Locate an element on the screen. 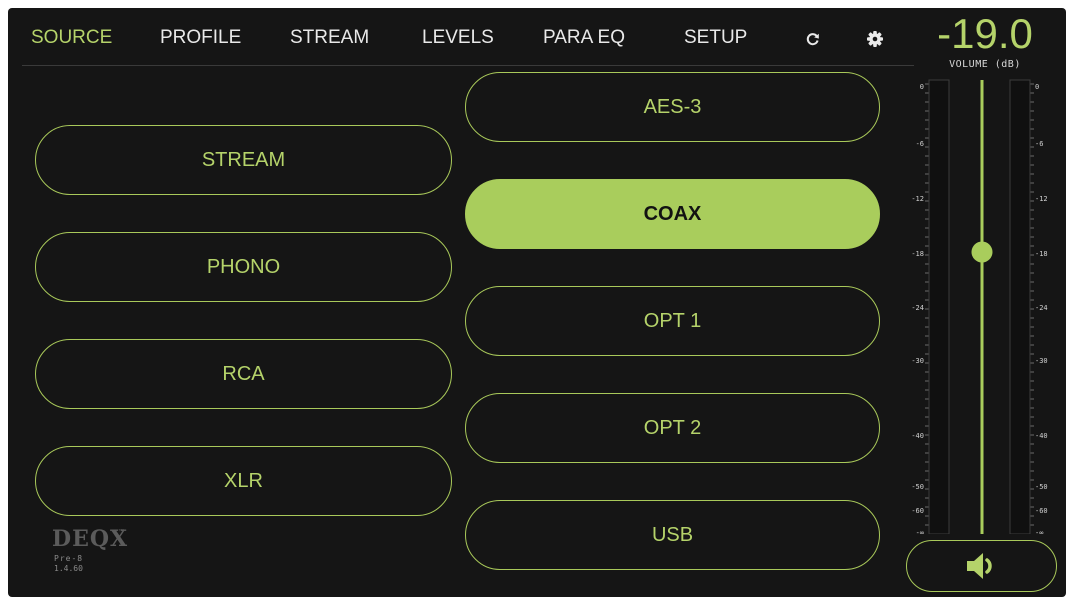  tab-stream: STREAM is located at coordinates (329, 38).